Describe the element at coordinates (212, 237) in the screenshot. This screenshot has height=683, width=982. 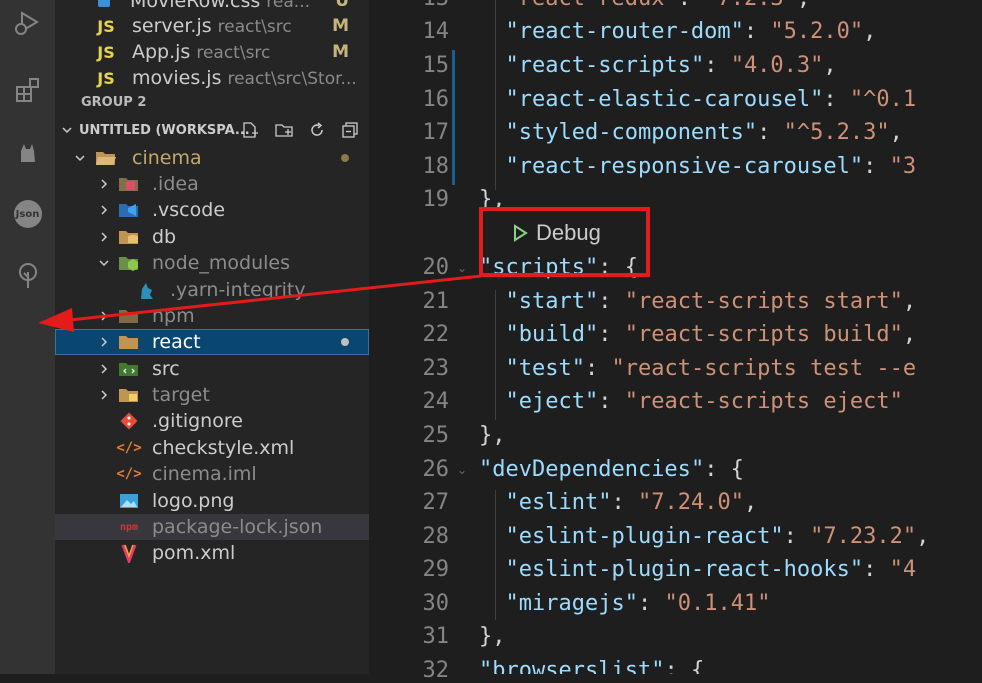
I see `tree-item-db: db` at that location.